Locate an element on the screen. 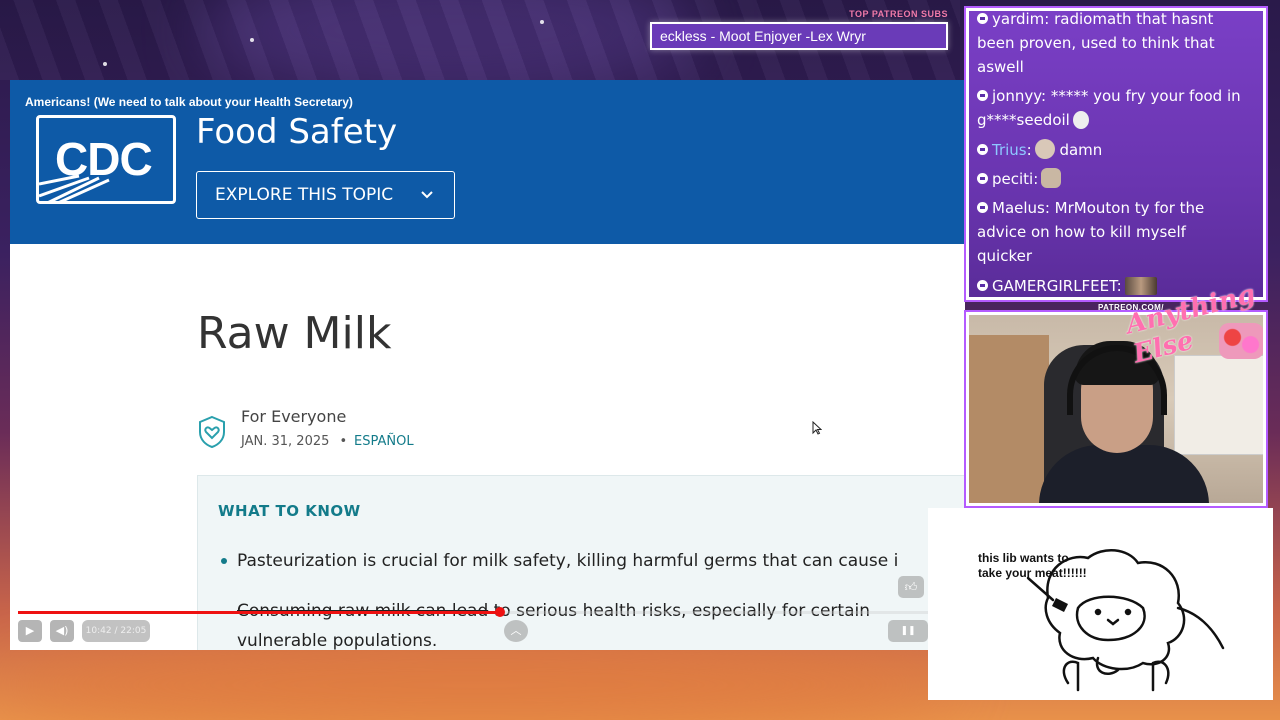  chat-message: jonnyy: ***** you fry your food in is located at coordinates (1116, 96).